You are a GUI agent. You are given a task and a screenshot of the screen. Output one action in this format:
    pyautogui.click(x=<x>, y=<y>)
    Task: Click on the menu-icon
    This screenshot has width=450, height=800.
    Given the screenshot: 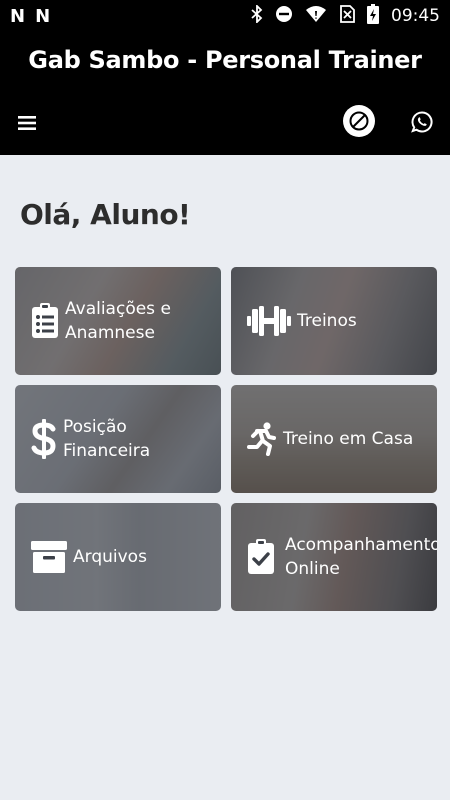 What is the action you would take?
    pyautogui.click(x=27, y=123)
    